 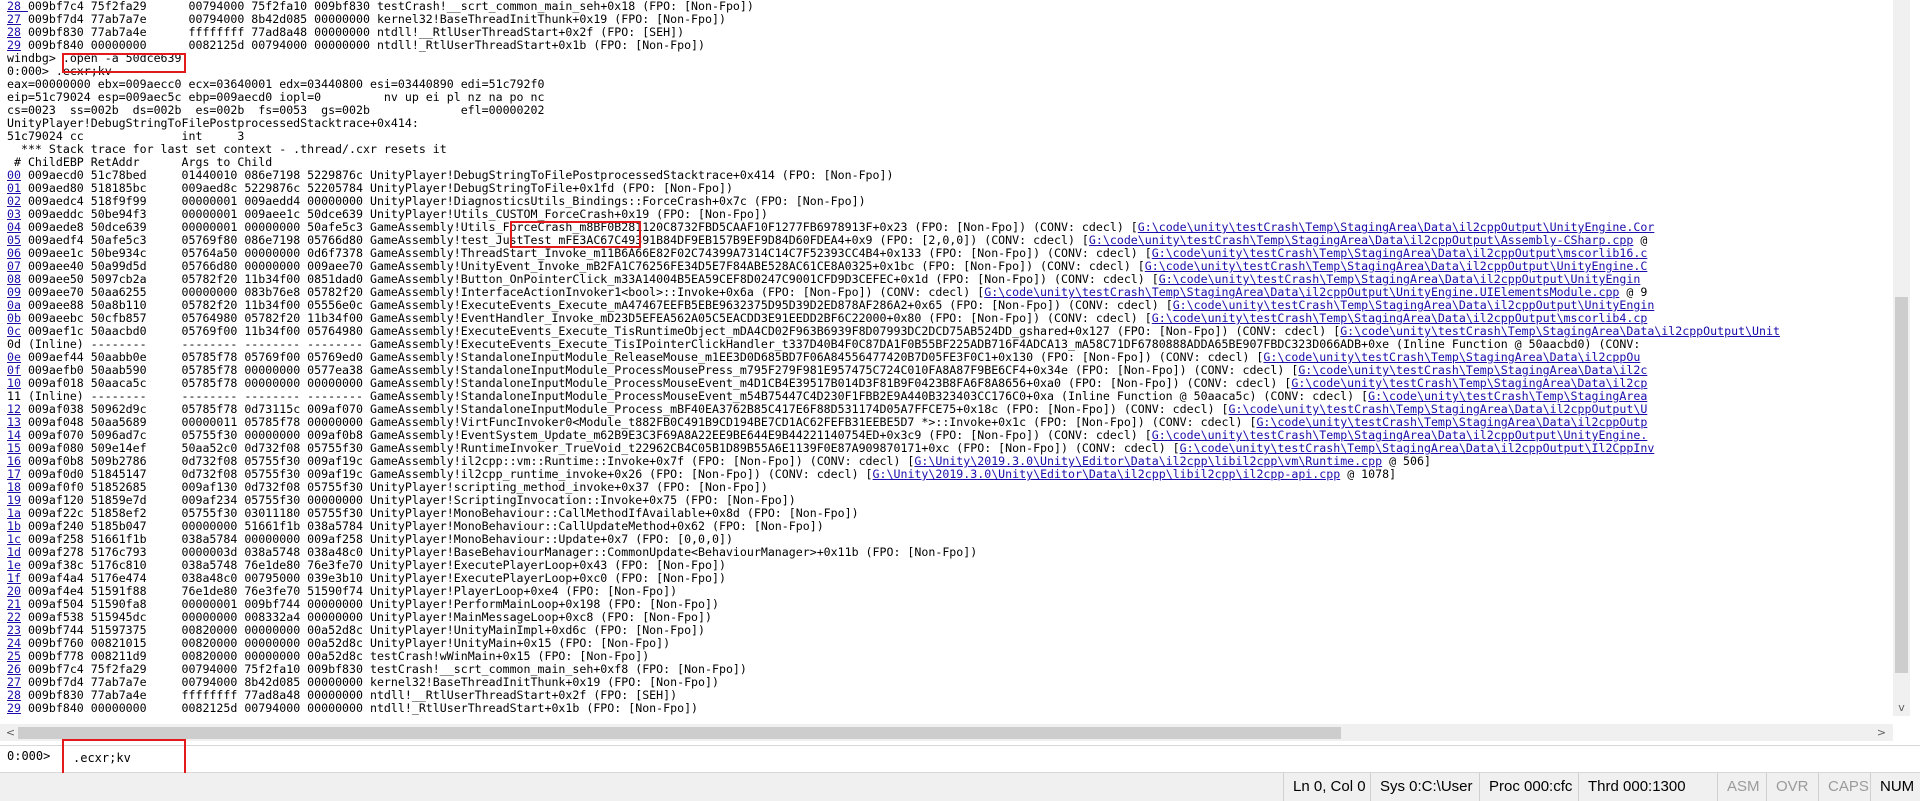 What do you see at coordinates (14, 526) in the screenshot?
I see `frame-number-link: 1b` at bounding box center [14, 526].